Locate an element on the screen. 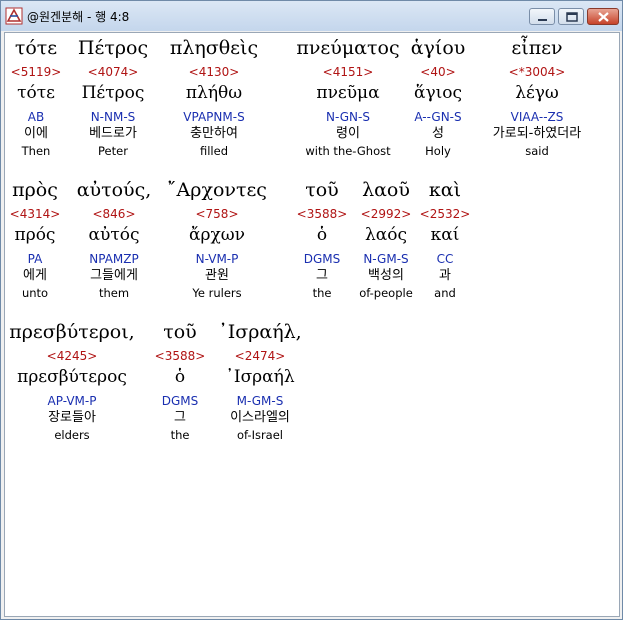  parsing-code: CC is located at coordinates (445, 259).